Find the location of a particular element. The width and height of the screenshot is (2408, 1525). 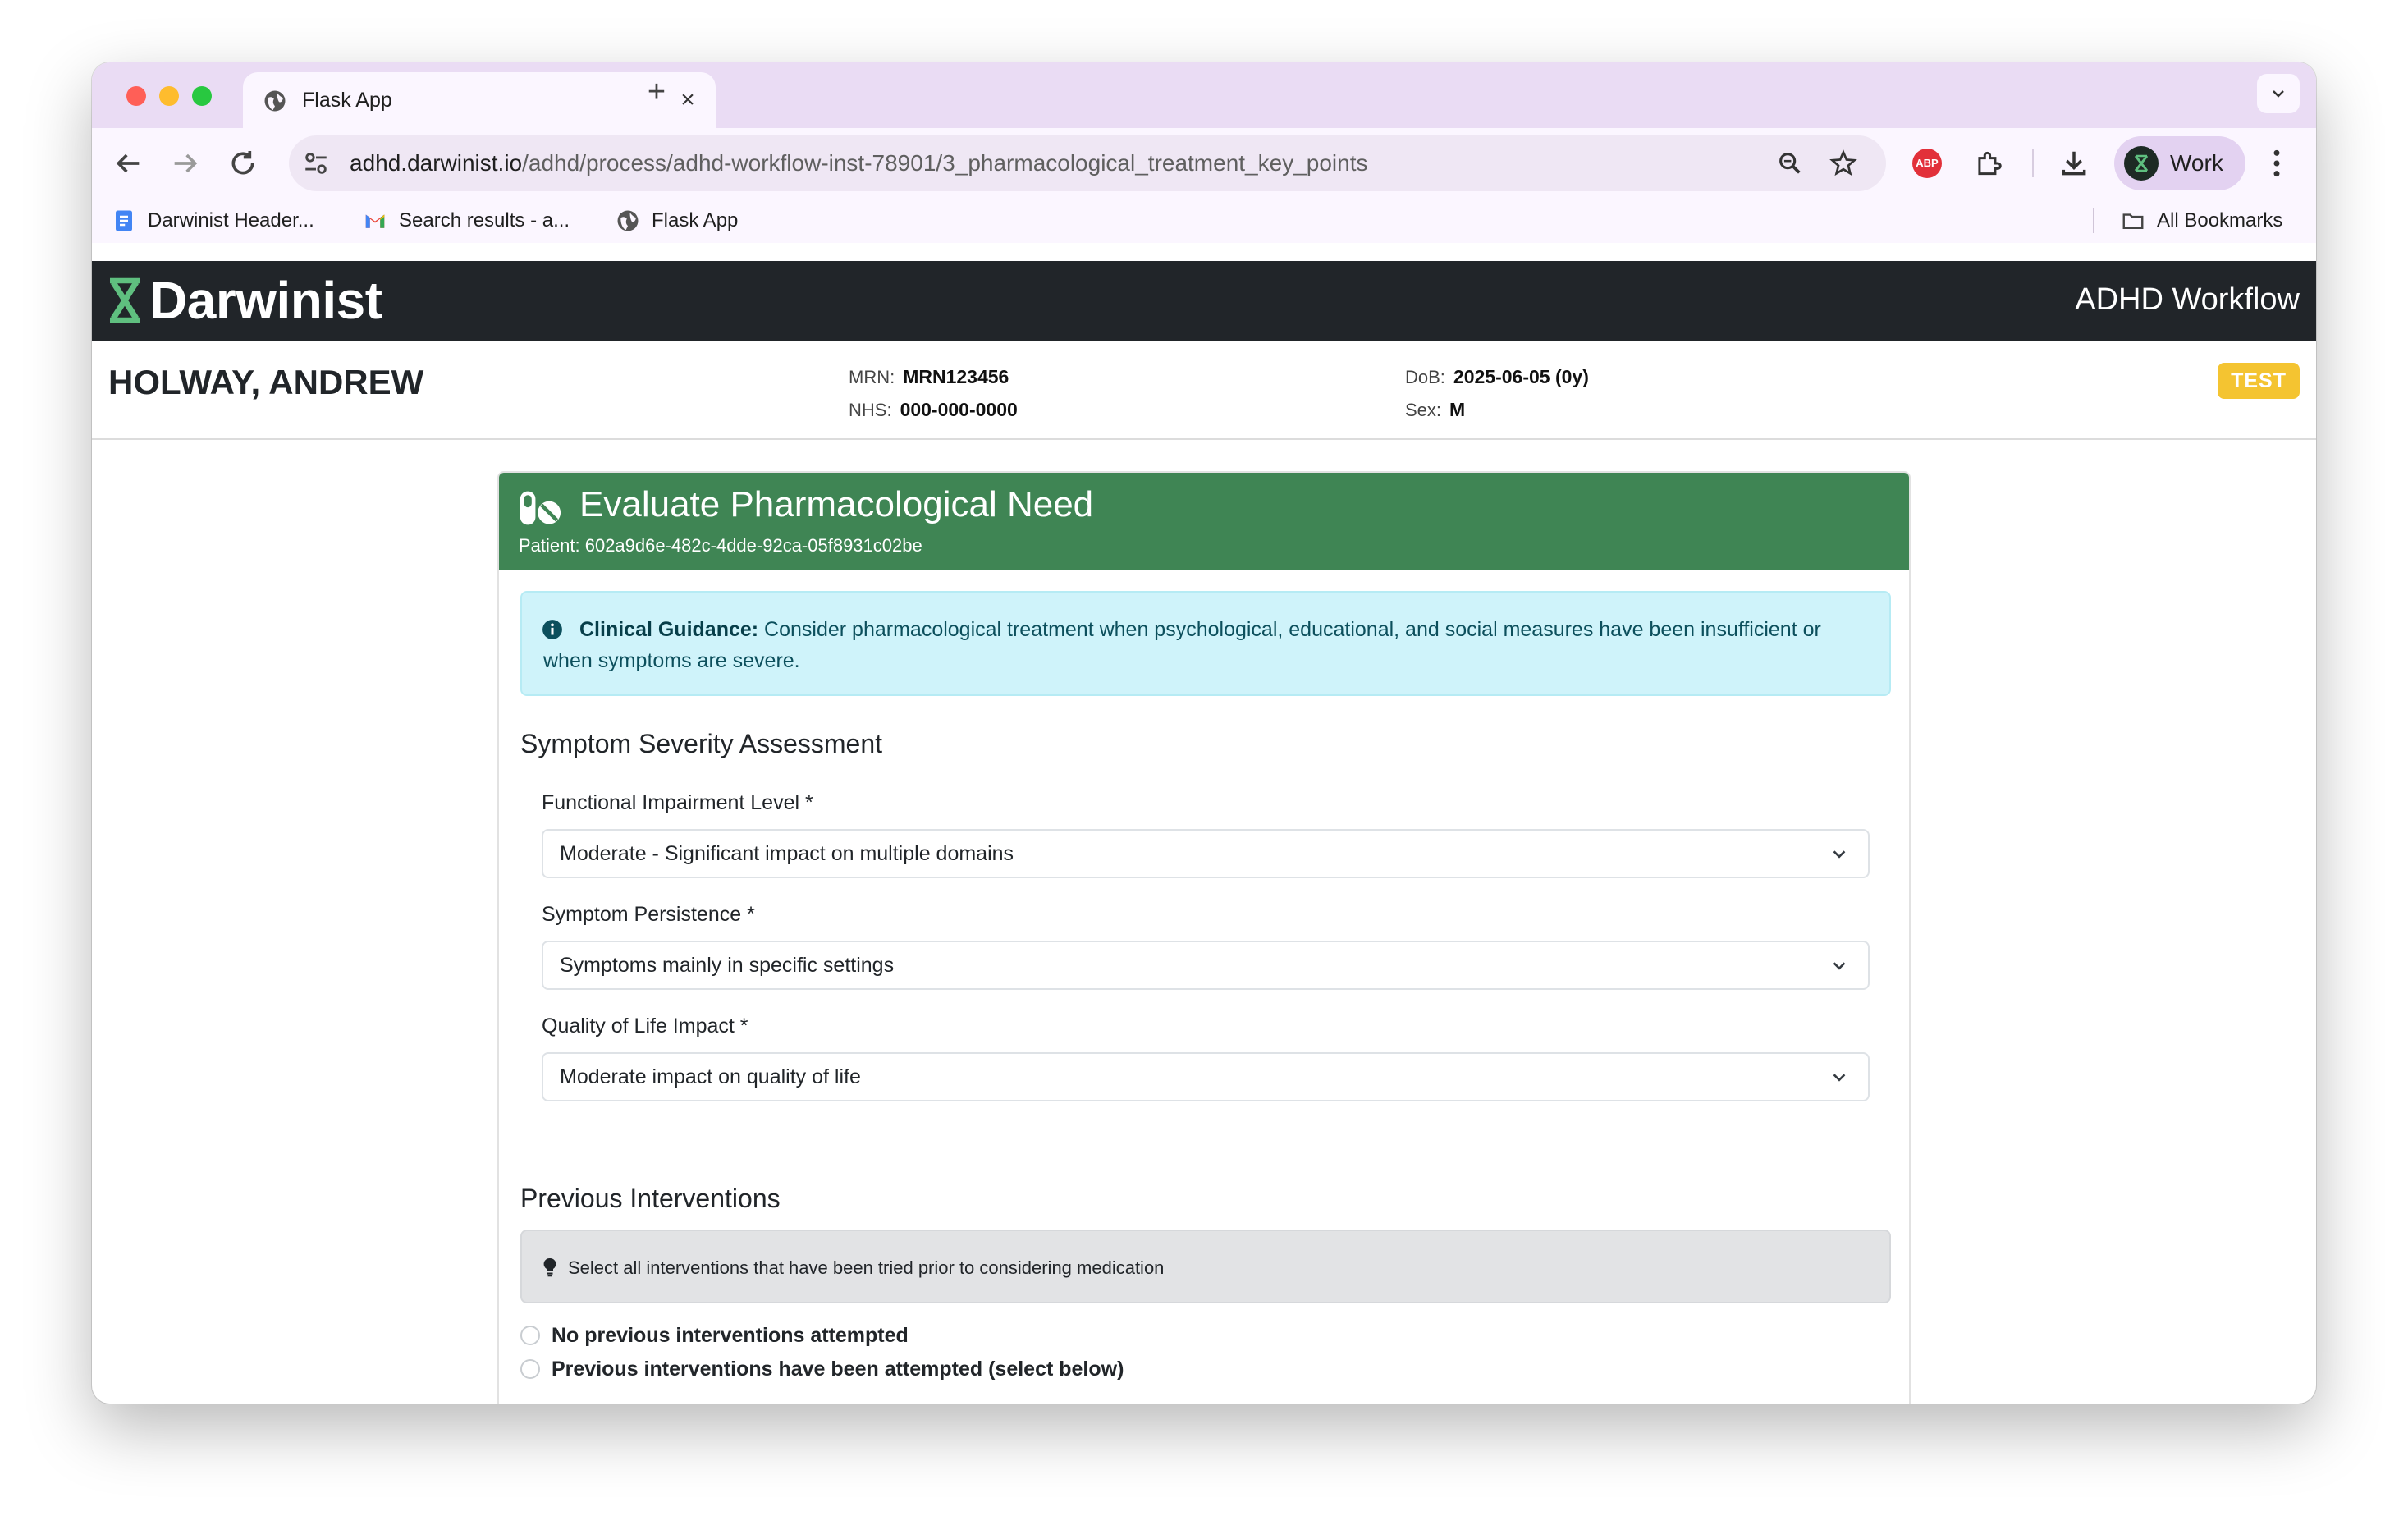

lightbulb-icon is located at coordinates (549, 1267).